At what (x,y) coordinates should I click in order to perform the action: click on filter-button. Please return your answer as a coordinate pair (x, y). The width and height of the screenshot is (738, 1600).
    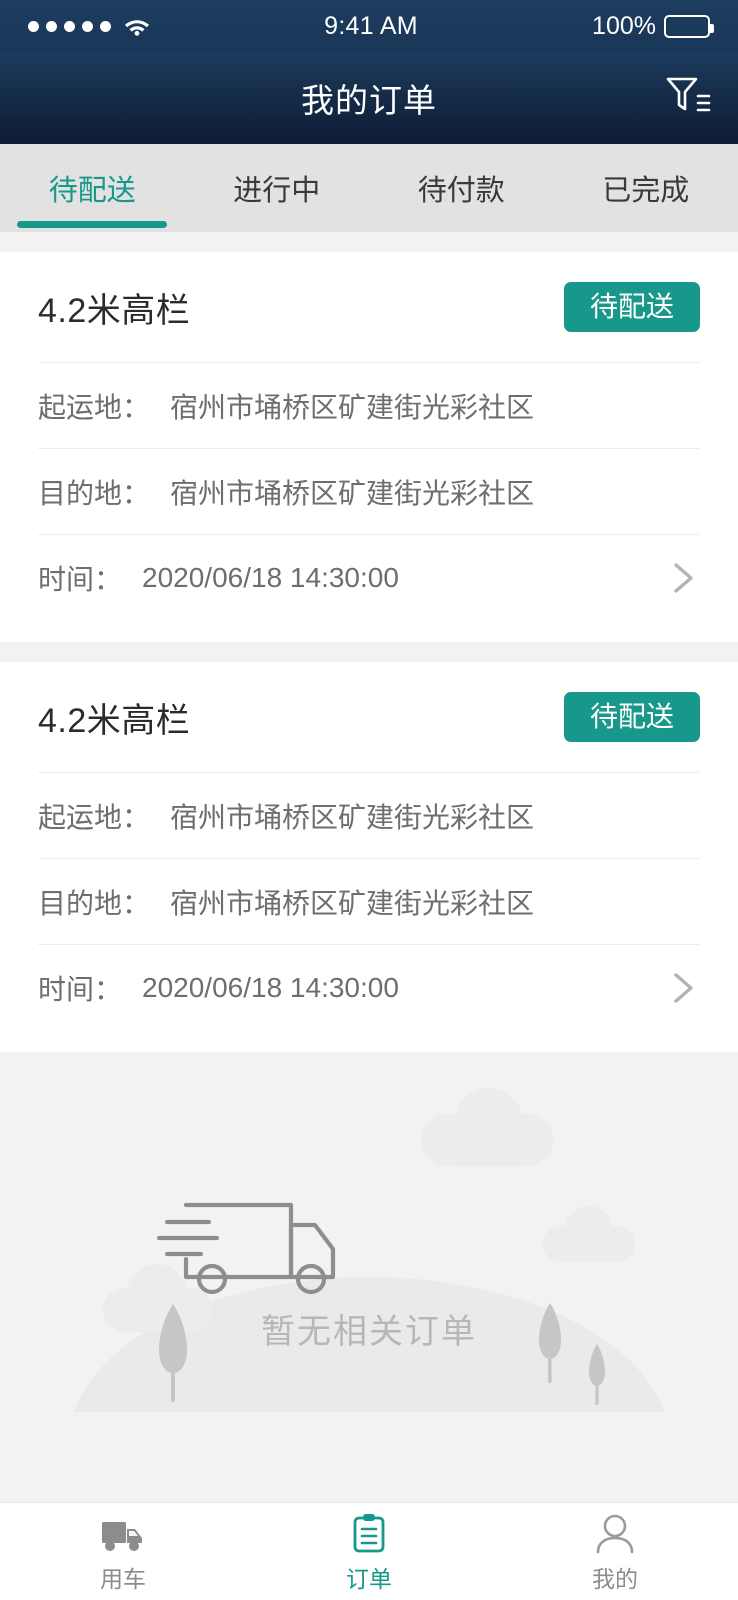
    Looking at the image, I should click on (688, 98).